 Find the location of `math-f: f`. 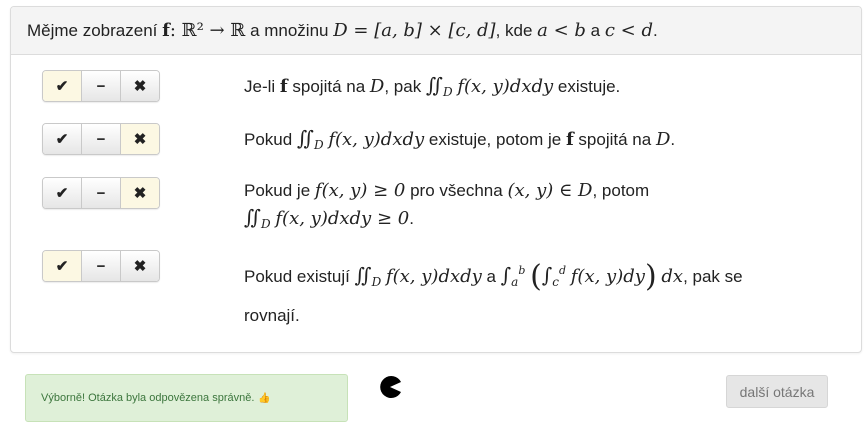

math-f: f is located at coordinates (166, 30).